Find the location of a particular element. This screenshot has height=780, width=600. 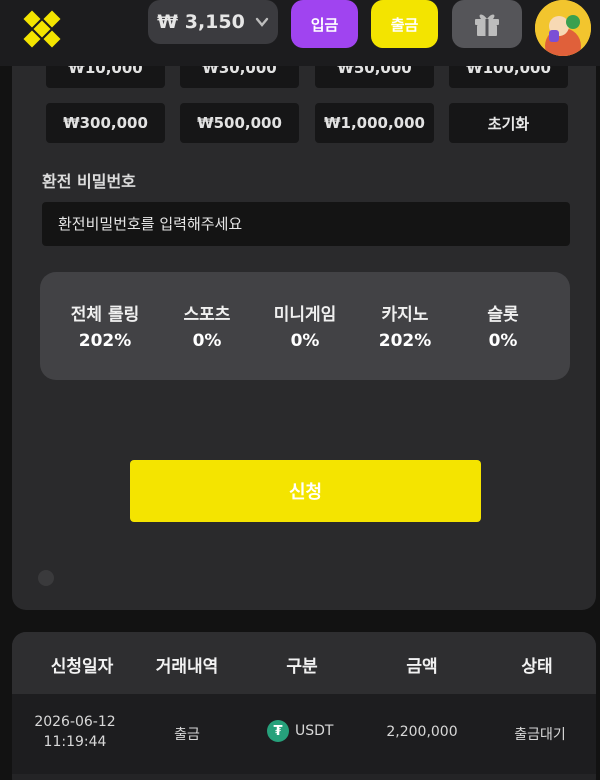

reset-button: 초기화 is located at coordinates (508, 123).